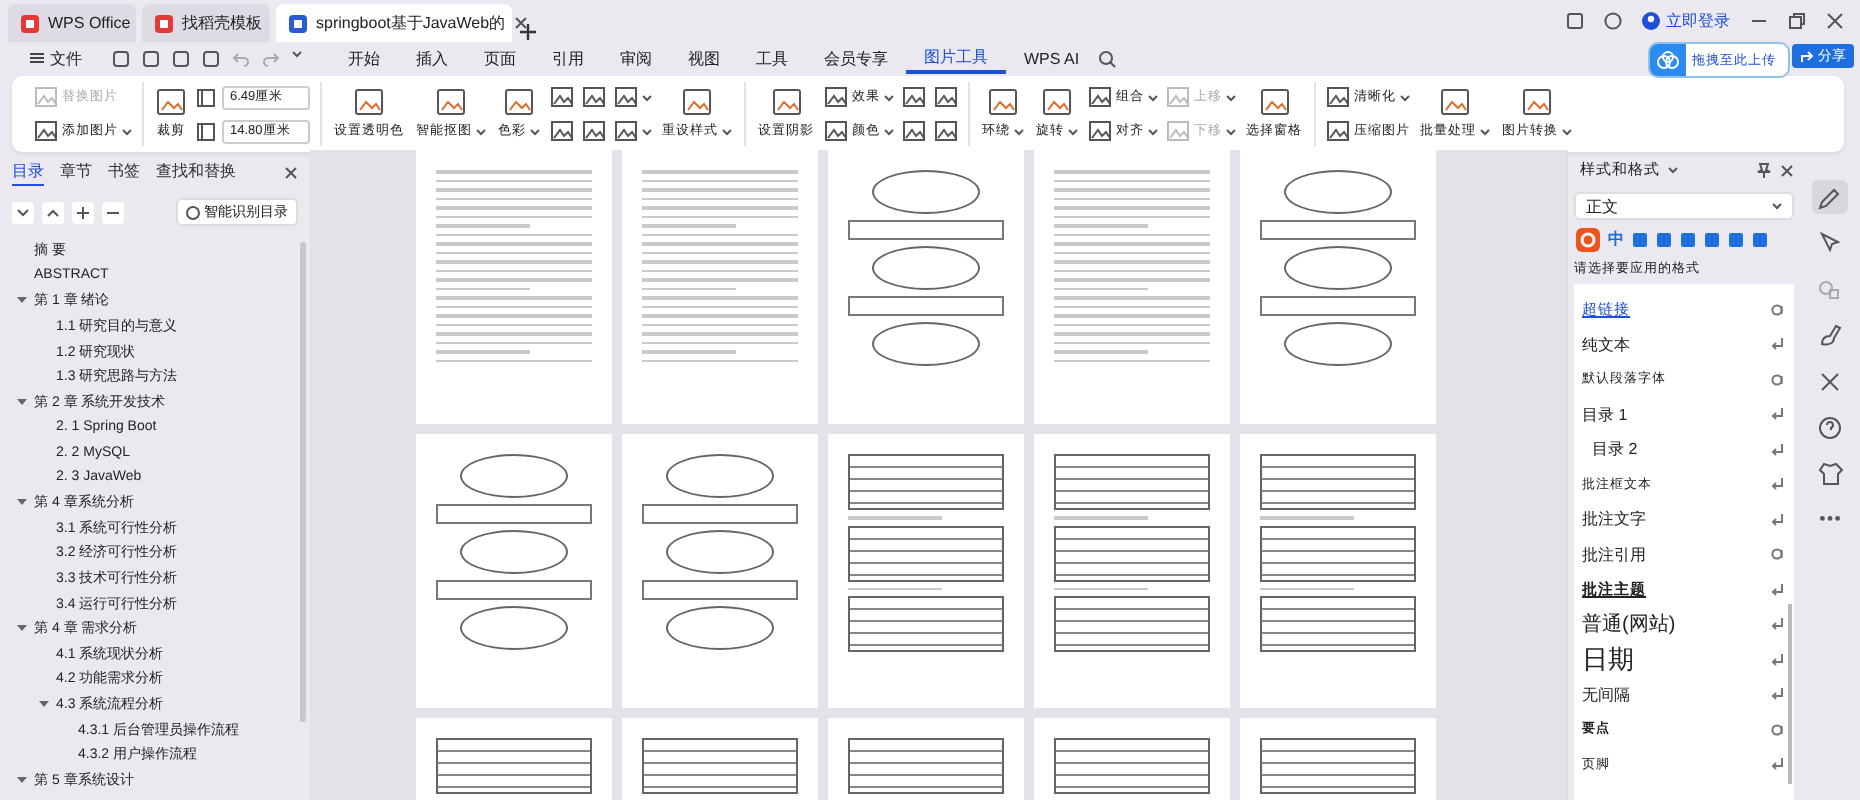  What do you see at coordinates (364, 58) in the screenshot?
I see `menu-tab: 开始` at bounding box center [364, 58].